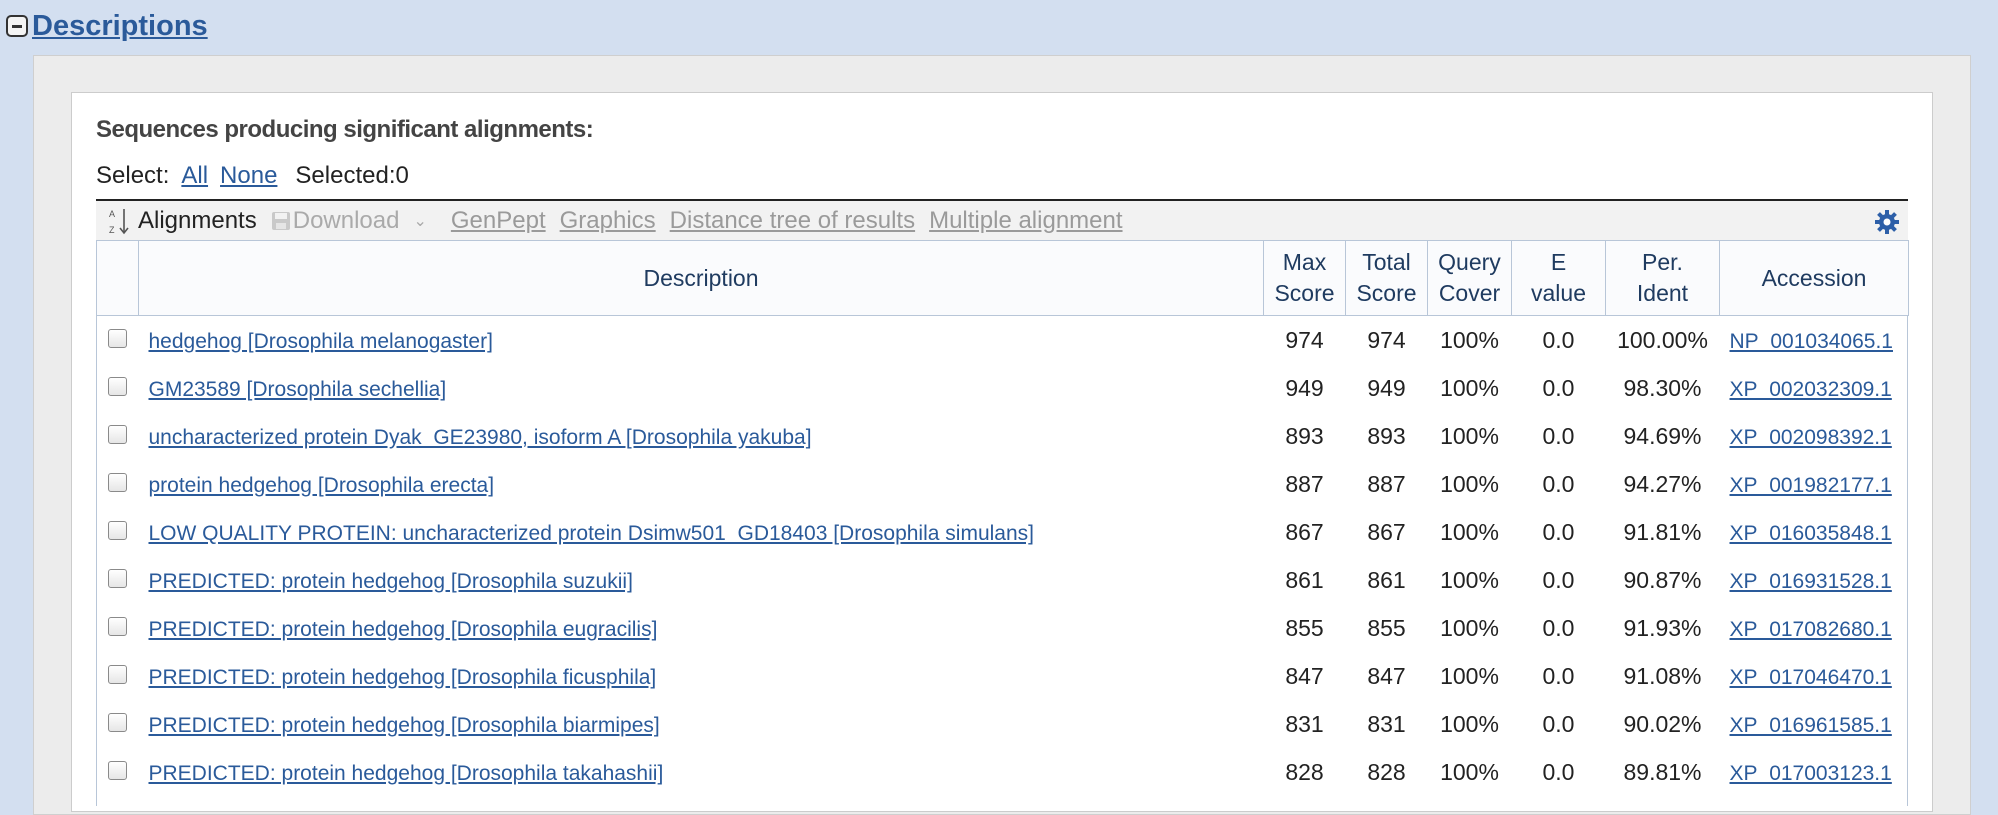 The height and width of the screenshot is (815, 1998). What do you see at coordinates (1811, 677) in the screenshot?
I see `accession-link: XP_017046470.1` at bounding box center [1811, 677].